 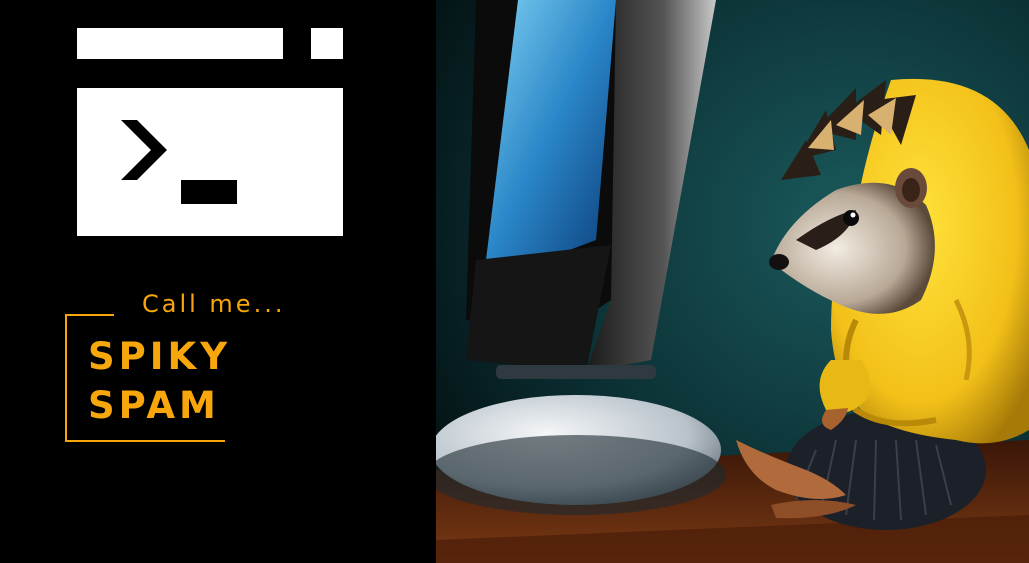 I want to click on title-line-2: SPAM, so click(x=154, y=405).